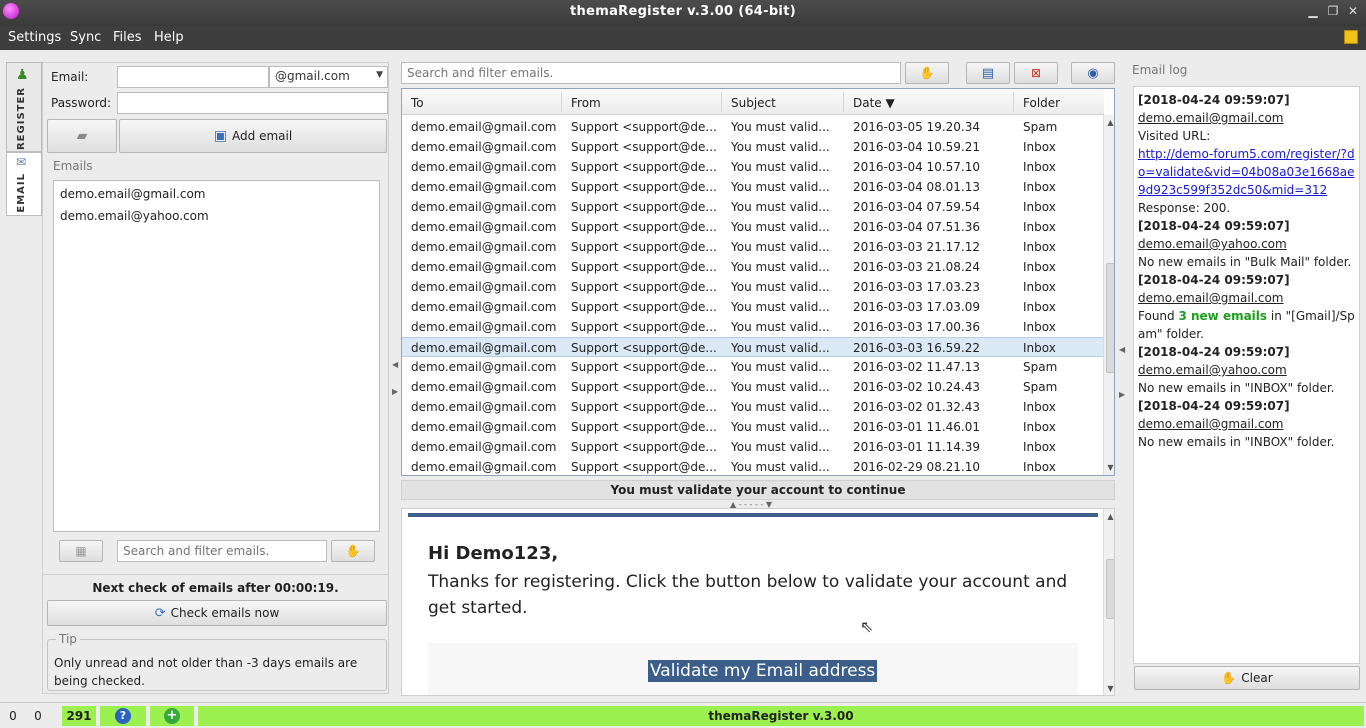 The image size is (1366, 728). What do you see at coordinates (916, 187) in the screenshot?
I see `cell-date: 2016-03-04 08.01.13` at bounding box center [916, 187].